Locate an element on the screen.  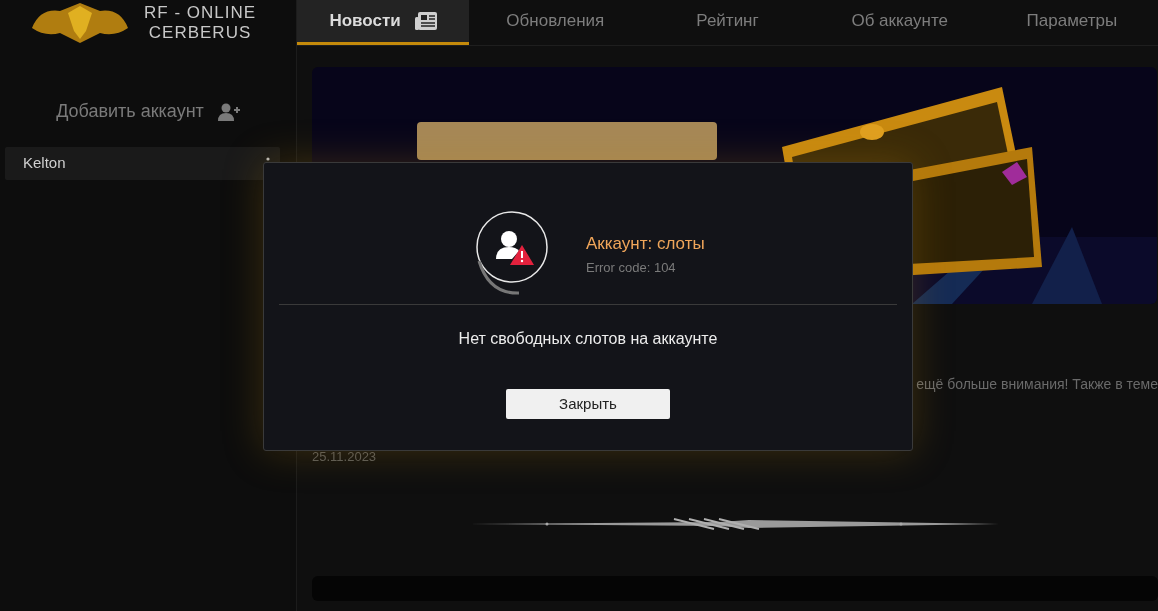
article-date: 25.11.2023 is located at coordinates (345, 457).